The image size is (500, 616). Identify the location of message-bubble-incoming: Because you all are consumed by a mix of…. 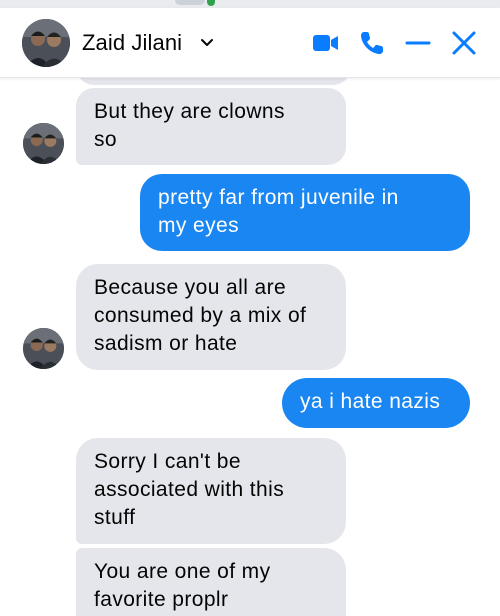
(211, 317).